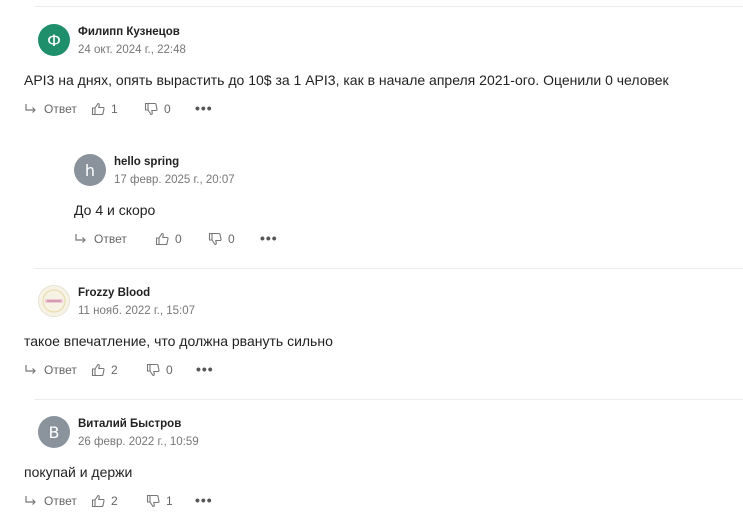  I want to click on dislike-count: 1, so click(169, 501).